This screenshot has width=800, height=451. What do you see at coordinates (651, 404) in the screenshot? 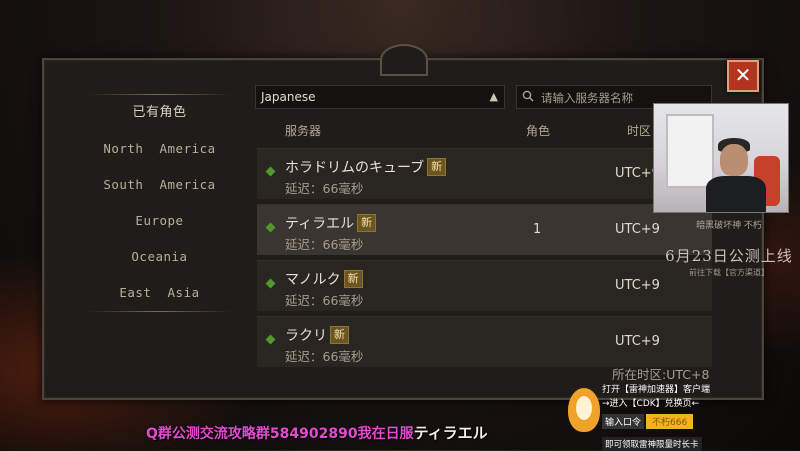
I see `sponsor-line-2: →进入【CDK】兑换页←` at bounding box center [651, 404].